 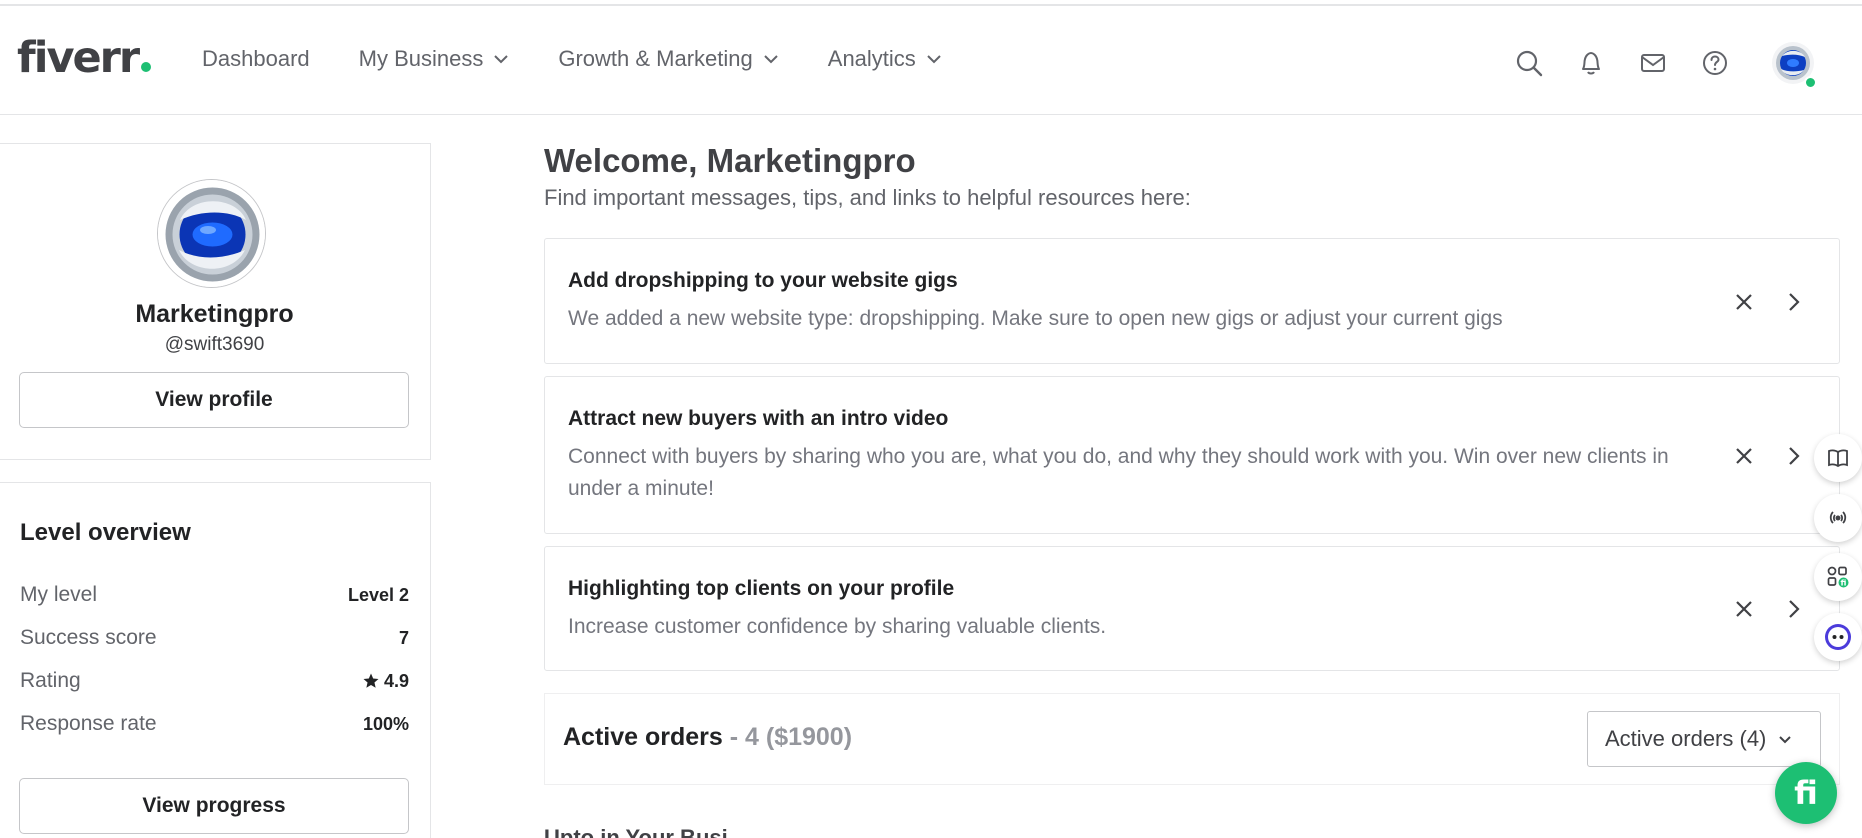 What do you see at coordinates (871, 58) in the screenshot?
I see `nav-label: Analytics` at bounding box center [871, 58].